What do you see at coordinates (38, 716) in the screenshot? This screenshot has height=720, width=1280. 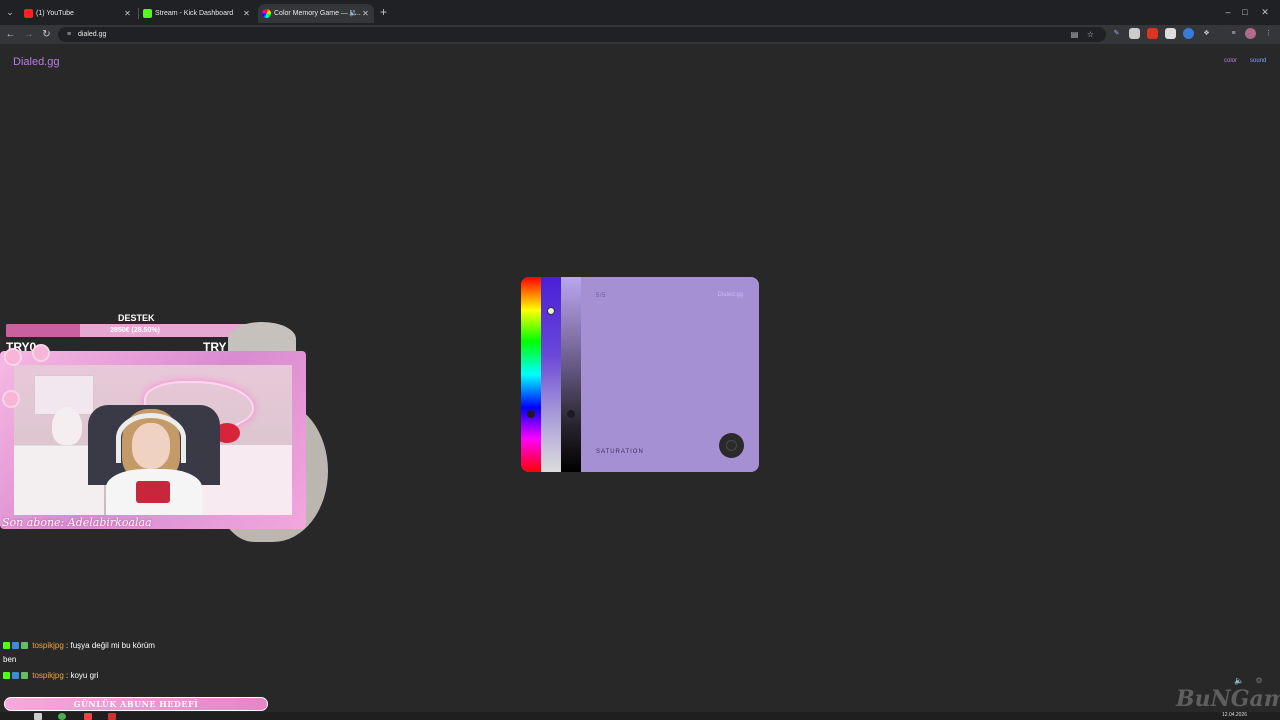 I see `file-explorer-icon` at bounding box center [38, 716].